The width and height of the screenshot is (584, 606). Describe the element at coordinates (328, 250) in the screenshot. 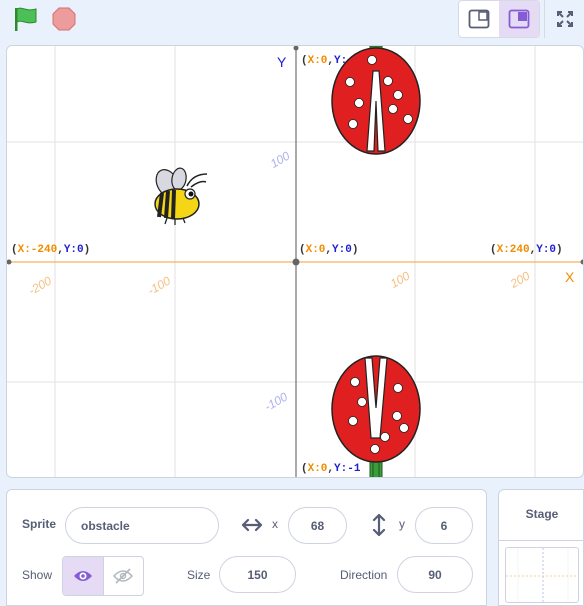

I see `coord-label-center: (X:0,Y:0)` at that location.